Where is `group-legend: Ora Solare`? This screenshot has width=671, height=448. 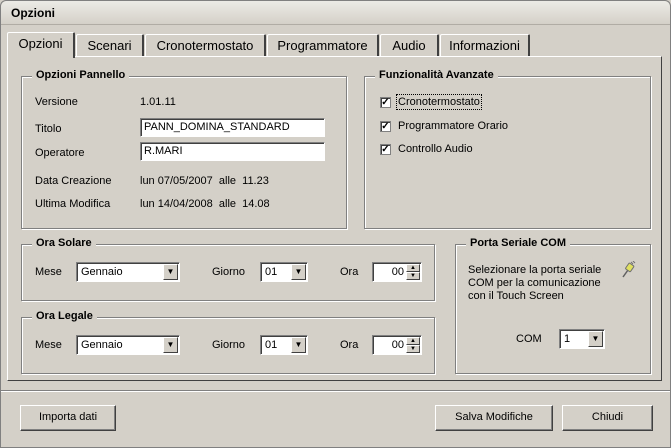
group-legend: Ora Solare is located at coordinates (64, 243).